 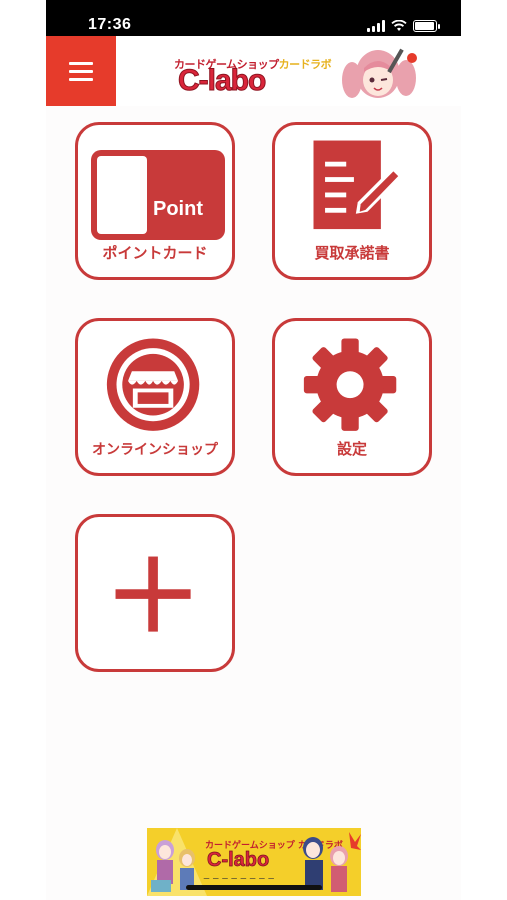 I want to click on status-time: 17:36, so click(x=110, y=24).